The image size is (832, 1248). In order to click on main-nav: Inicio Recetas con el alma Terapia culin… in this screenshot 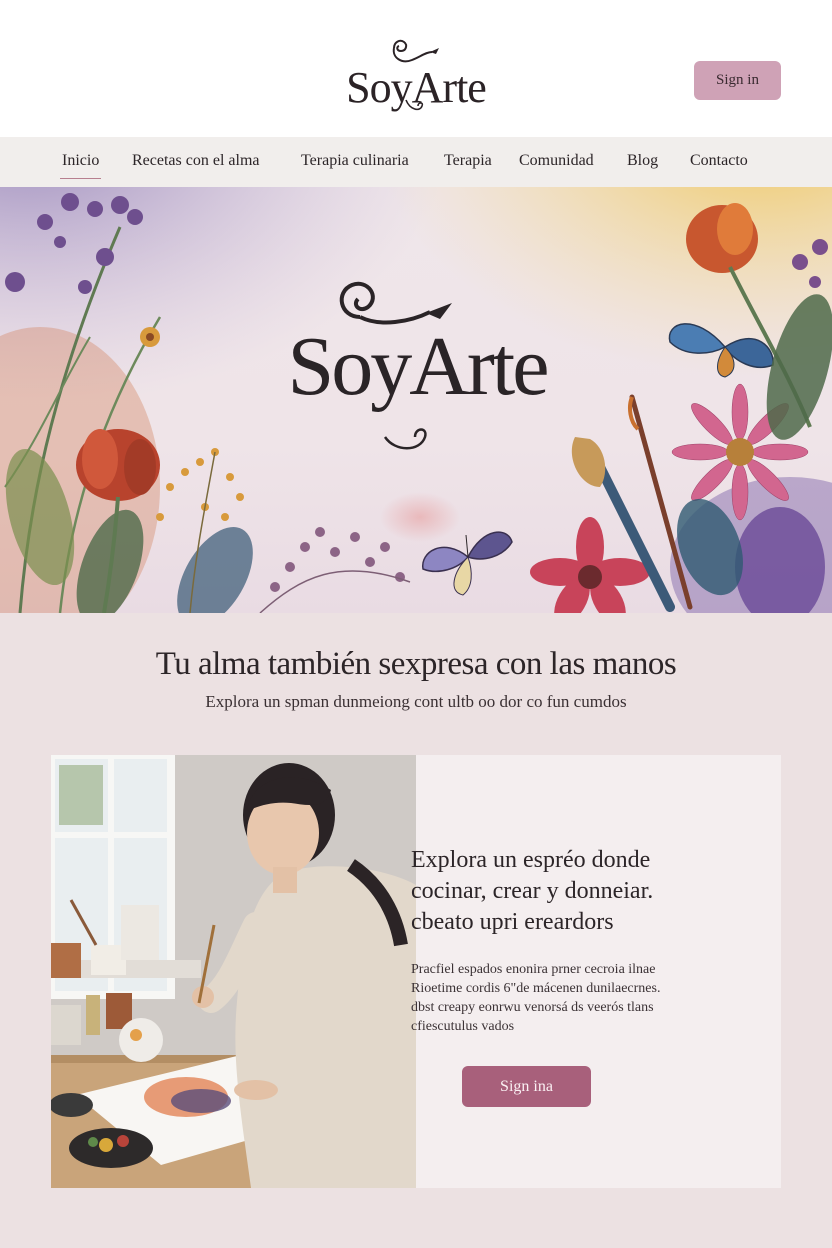, I will do `click(416, 162)`.